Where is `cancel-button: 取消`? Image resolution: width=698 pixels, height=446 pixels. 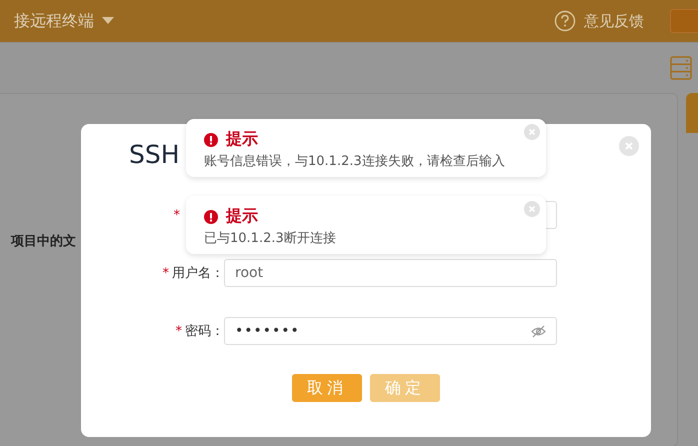
cancel-button: 取消 is located at coordinates (327, 388).